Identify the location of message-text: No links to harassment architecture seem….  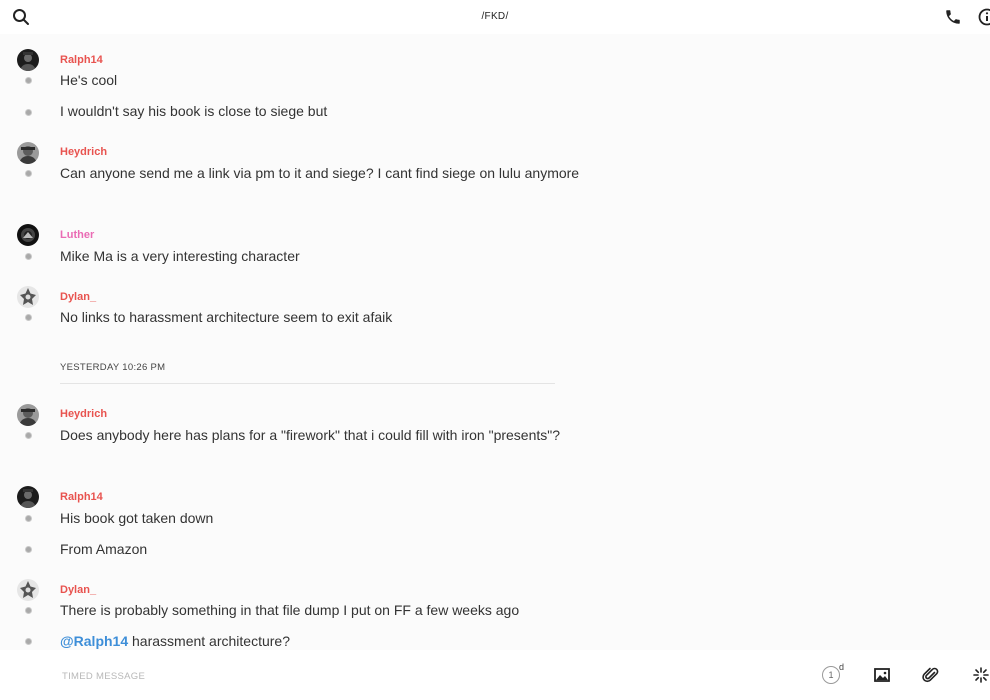
(226, 317).